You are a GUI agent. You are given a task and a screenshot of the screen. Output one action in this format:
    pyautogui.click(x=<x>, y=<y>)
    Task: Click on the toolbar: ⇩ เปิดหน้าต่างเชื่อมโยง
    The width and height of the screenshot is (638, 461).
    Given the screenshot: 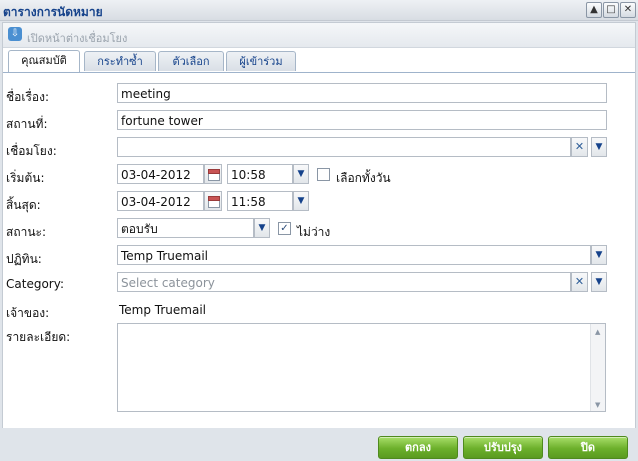 What is the action you would take?
    pyautogui.click(x=319, y=35)
    